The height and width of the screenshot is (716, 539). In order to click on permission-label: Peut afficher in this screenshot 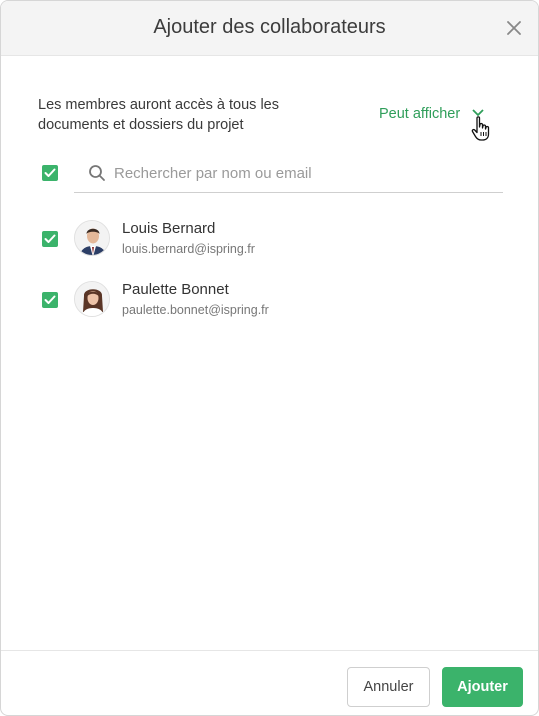, I will do `click(420, 114)`.